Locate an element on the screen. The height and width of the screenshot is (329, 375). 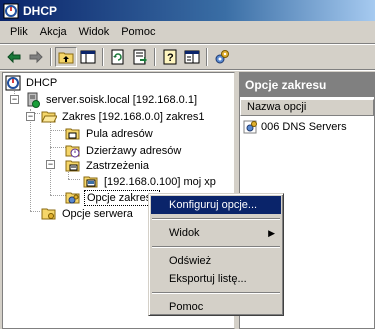
refresh-icon is located at coordinates (117, 57).